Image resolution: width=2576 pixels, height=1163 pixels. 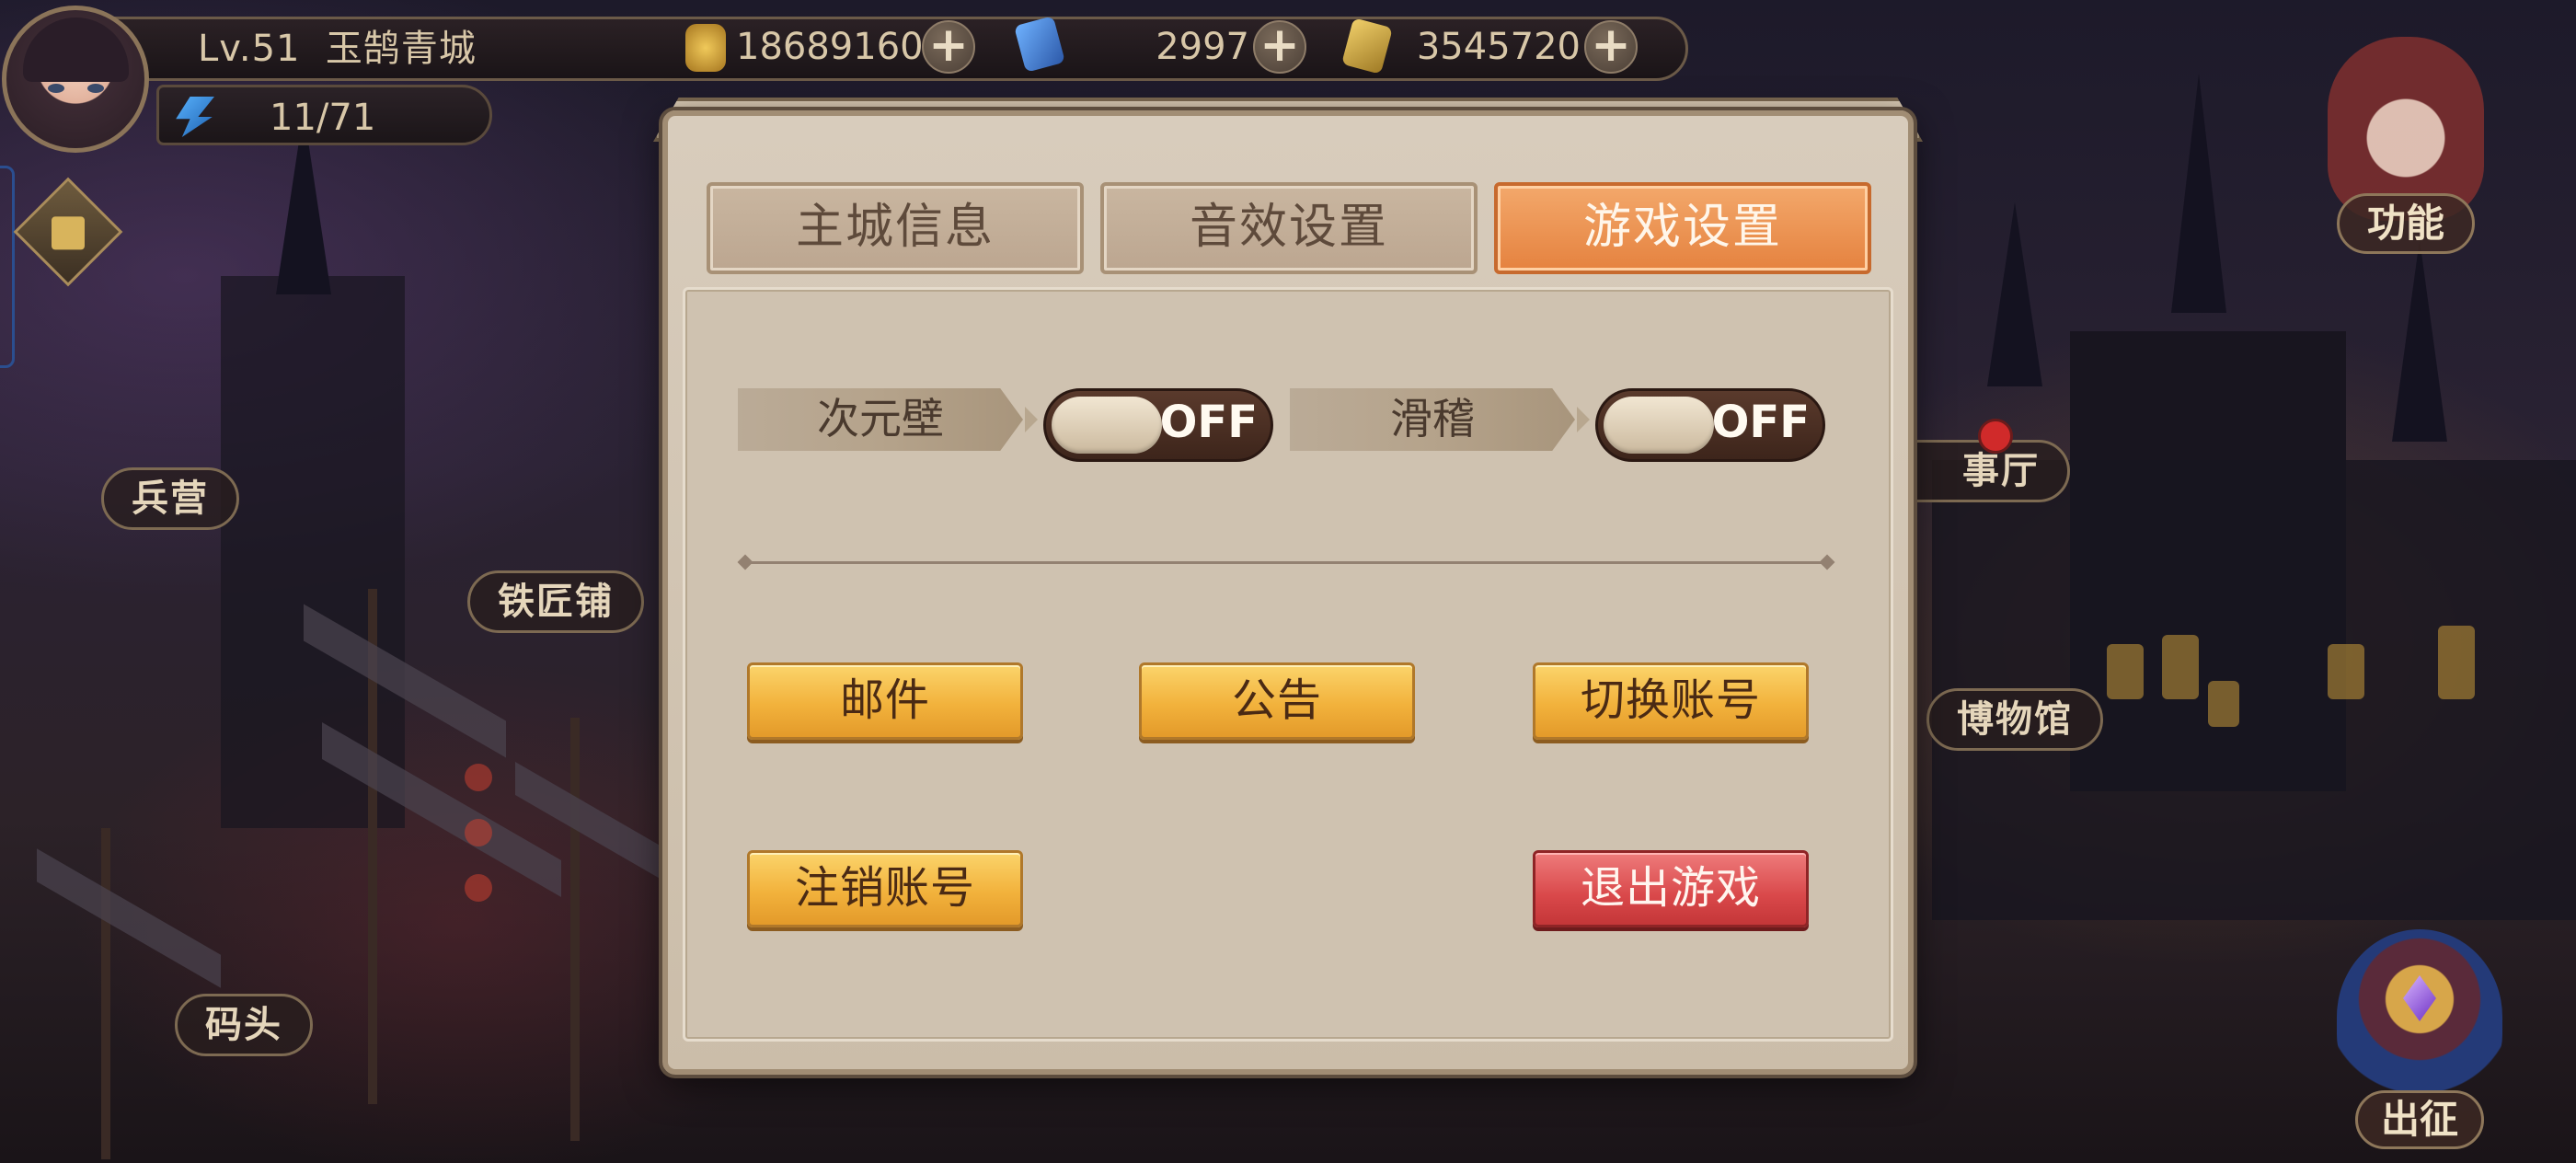 I want to click on ship-sail, so click(x=129, y=918).